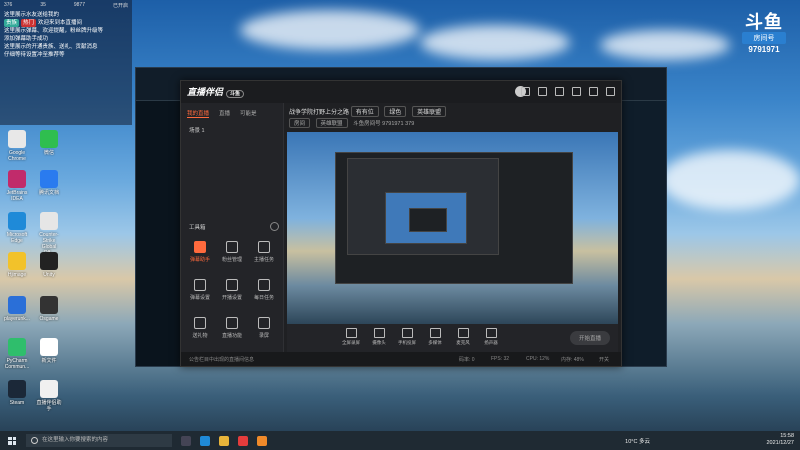  I want to click on game-client-friends, so click(641, 233).